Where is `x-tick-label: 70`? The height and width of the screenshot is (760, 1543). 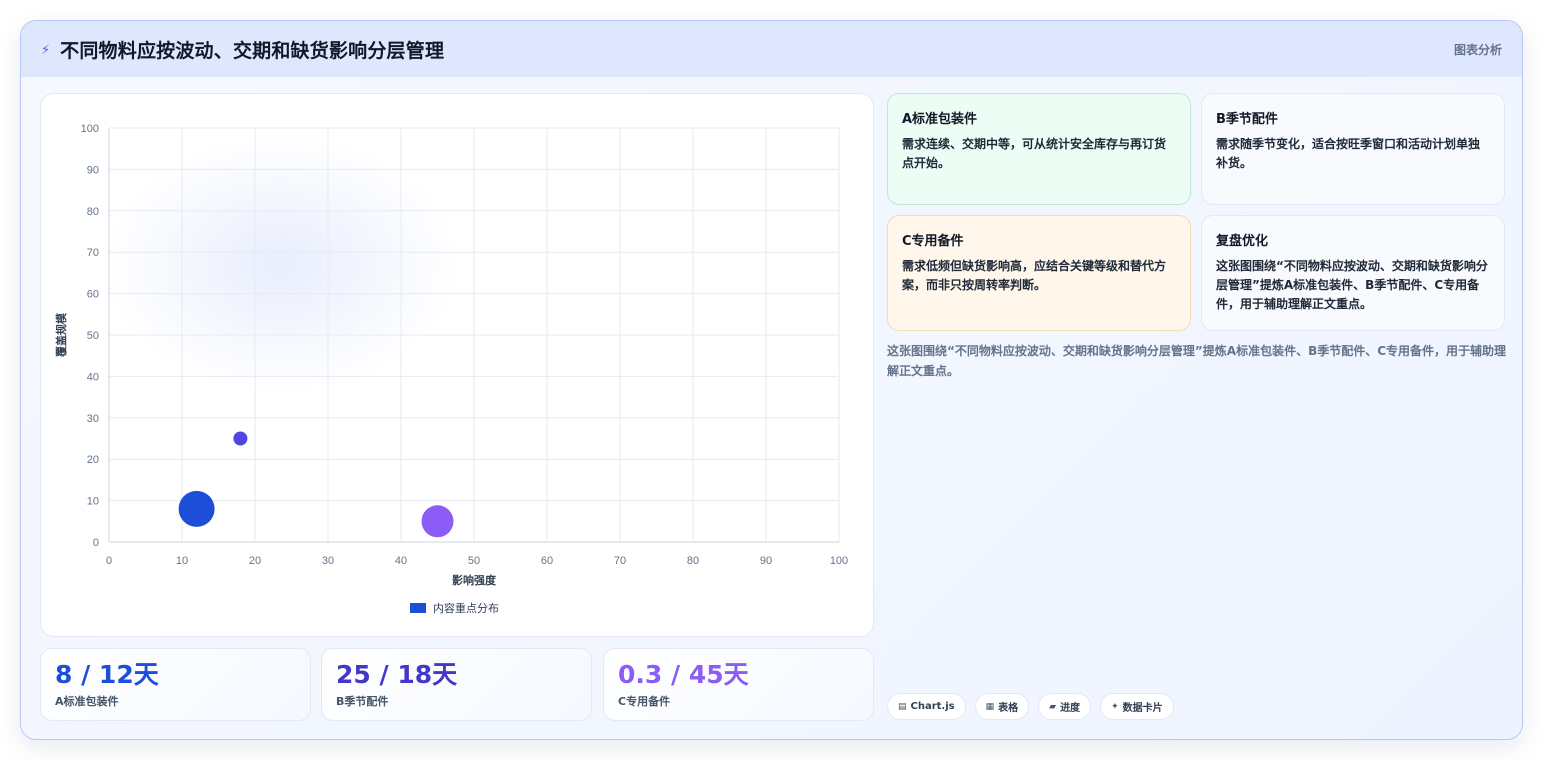
x-tick-label: 70 is located at coordinates (620, 561).